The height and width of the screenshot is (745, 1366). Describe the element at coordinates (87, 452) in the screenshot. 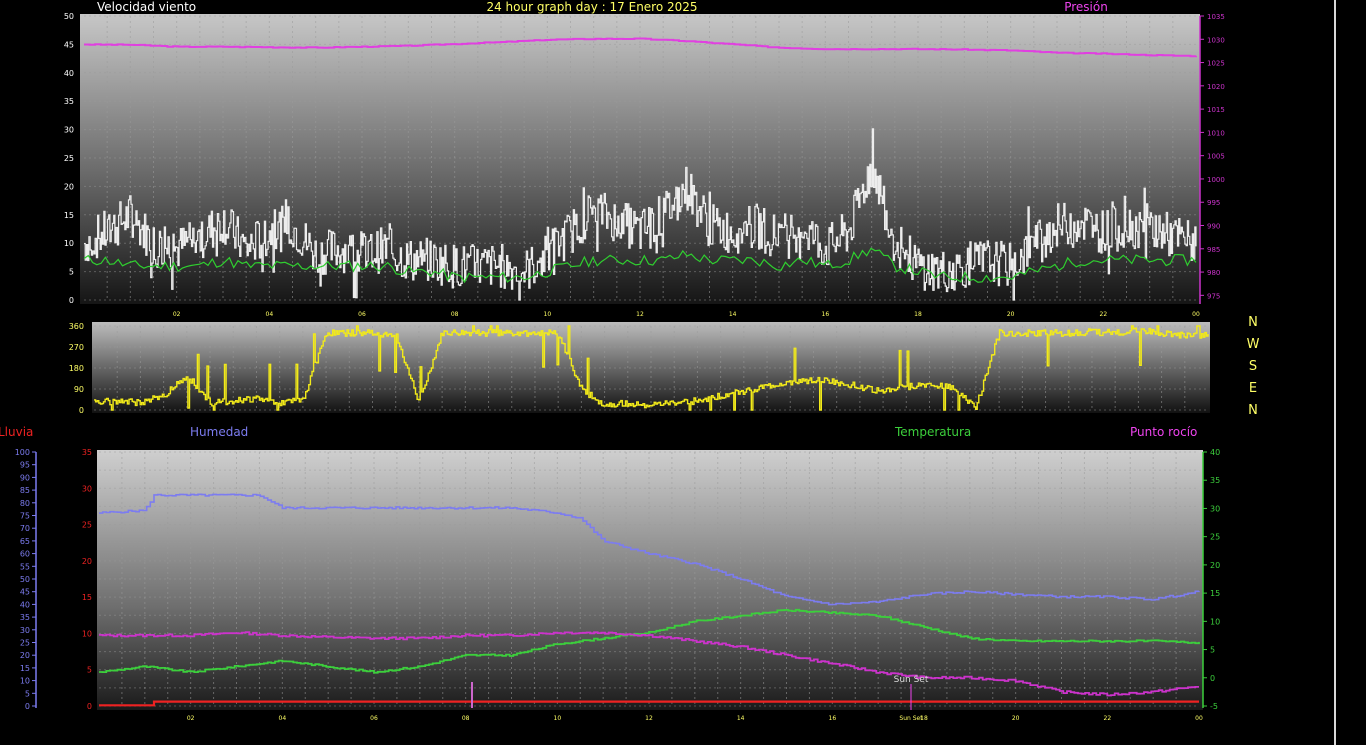

I see `rain-tick-label: 35` at that location.